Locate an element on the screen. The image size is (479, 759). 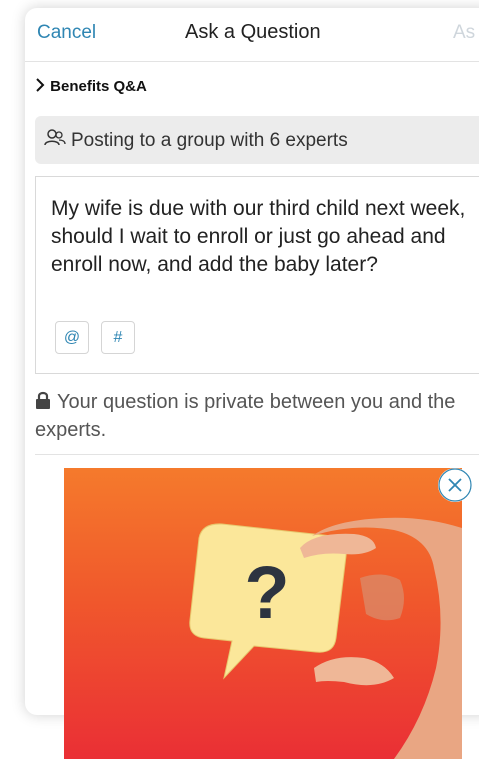
chevron-right-icon is located at coordinates (40, 85).